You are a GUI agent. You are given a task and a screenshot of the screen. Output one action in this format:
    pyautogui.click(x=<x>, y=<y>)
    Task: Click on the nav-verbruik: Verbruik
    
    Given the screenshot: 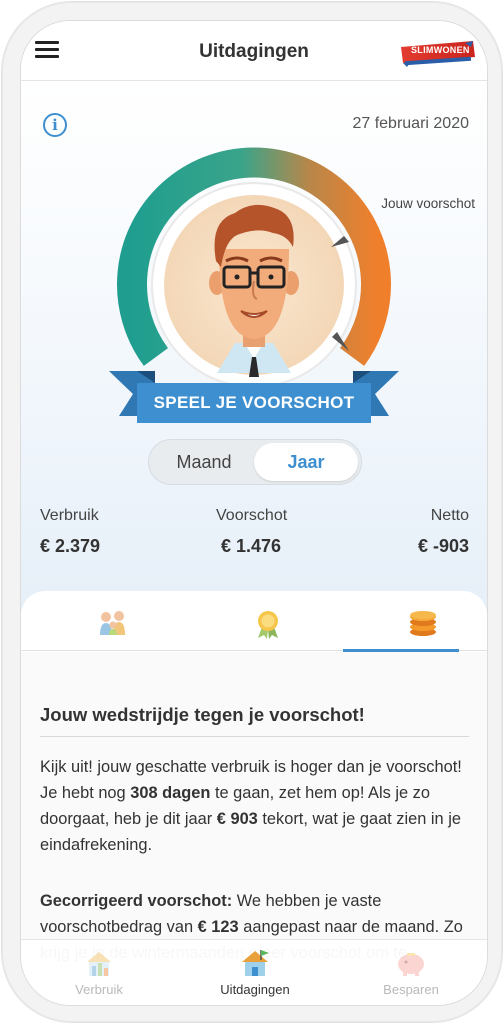 What is the action you would take?
    pyautogui.click(x=99, y=972)
    